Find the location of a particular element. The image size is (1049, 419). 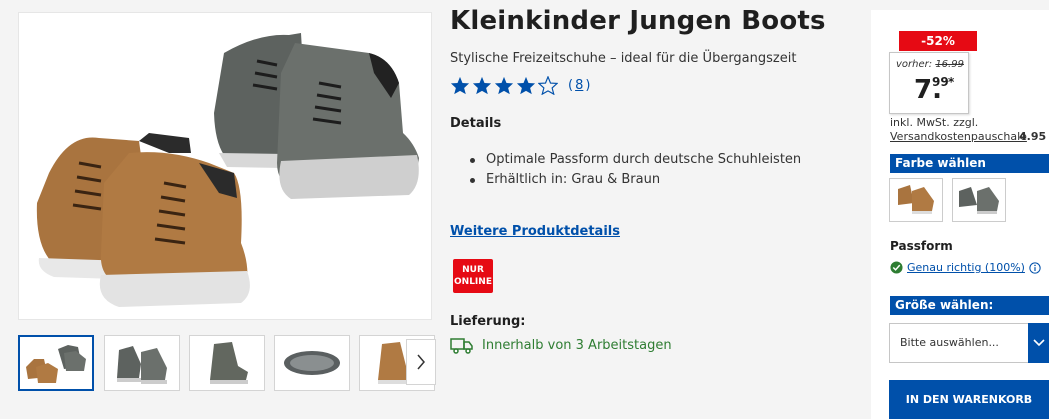

size-select-toggle is located at coordinates (1038, 343).